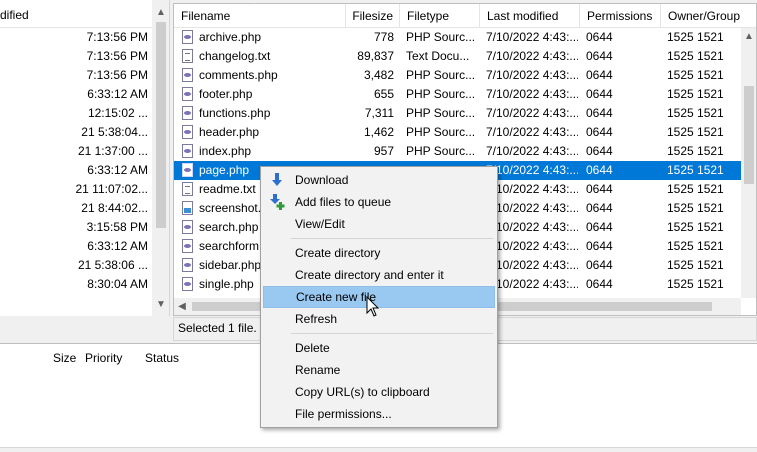 The width and height of the screenshot is (757, 452). Describe the element at coordinates (379, 392) in the screenshot. I see `menu-item-copy-url: Copy URL(s) to clipboard` at that location.